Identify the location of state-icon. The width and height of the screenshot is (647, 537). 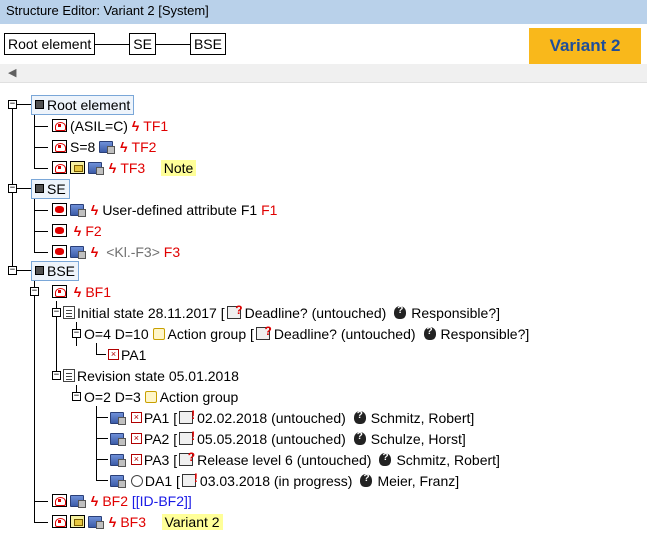
(69, 312).